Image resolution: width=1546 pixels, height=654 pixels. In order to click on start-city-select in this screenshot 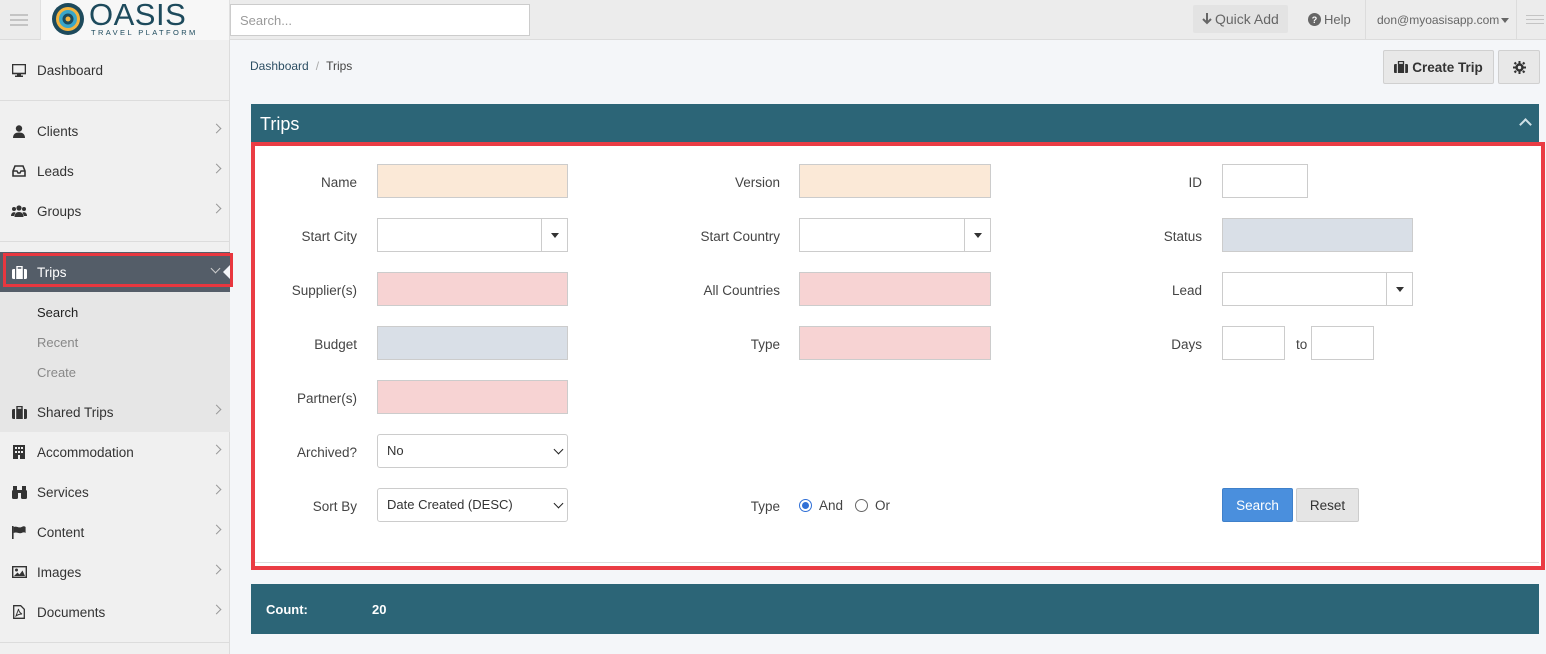, I will do `click(472, 235)`.